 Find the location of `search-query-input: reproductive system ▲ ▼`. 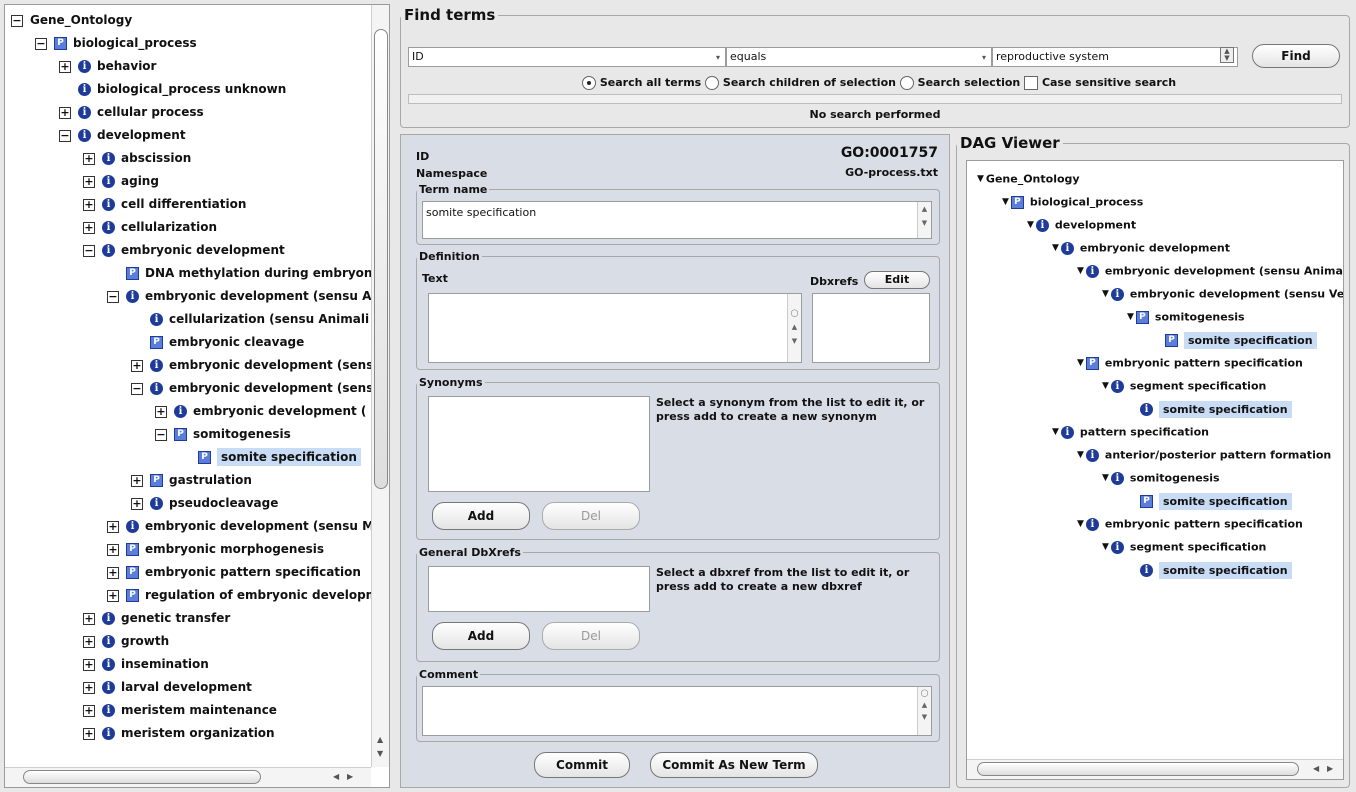

search-query-input: reproductive system ▲ ▼ is located at coordinates (1115, 57).